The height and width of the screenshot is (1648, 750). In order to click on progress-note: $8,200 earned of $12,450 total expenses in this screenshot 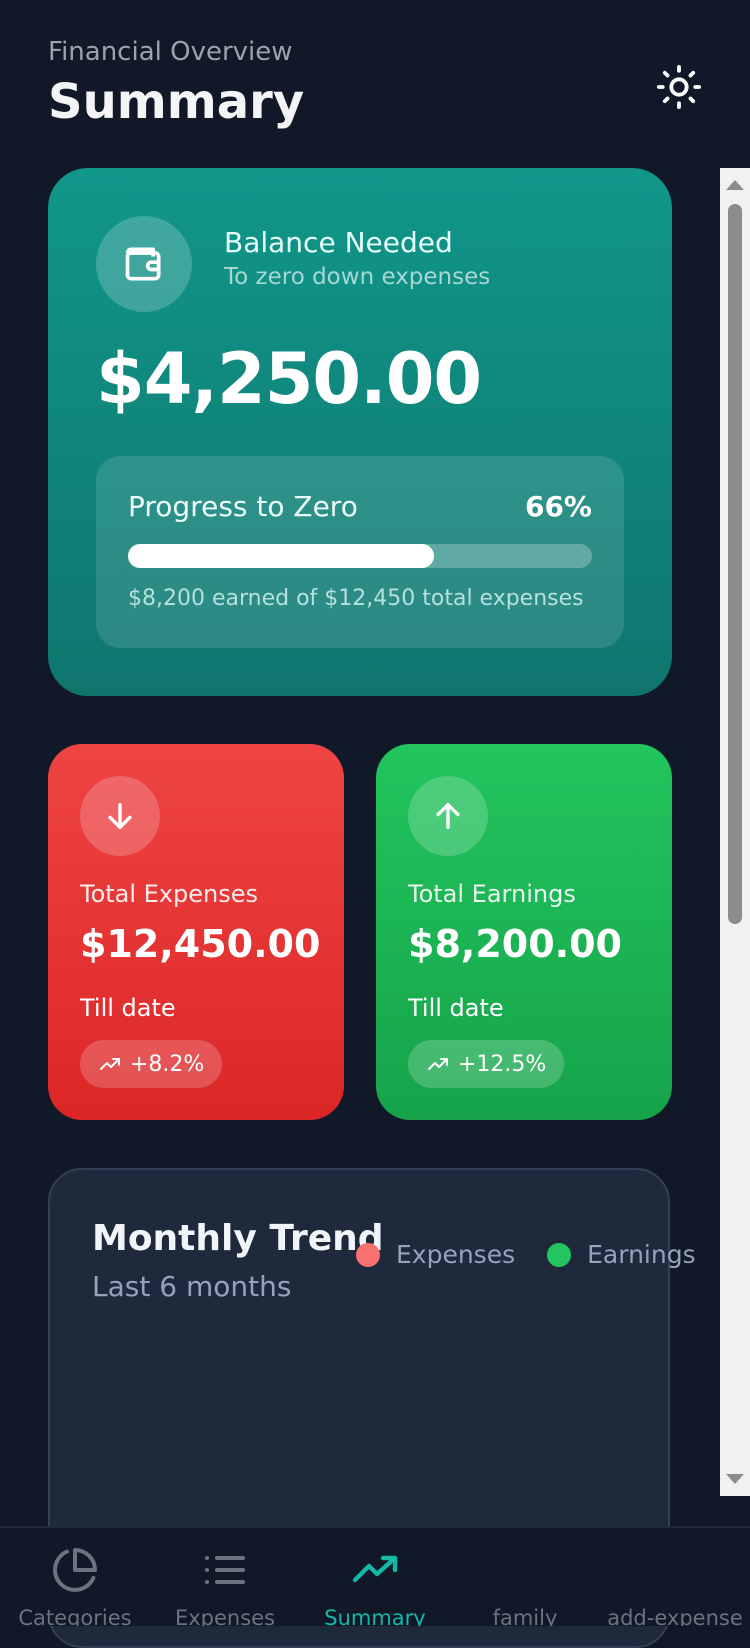, I will do `click(356, 598)`.